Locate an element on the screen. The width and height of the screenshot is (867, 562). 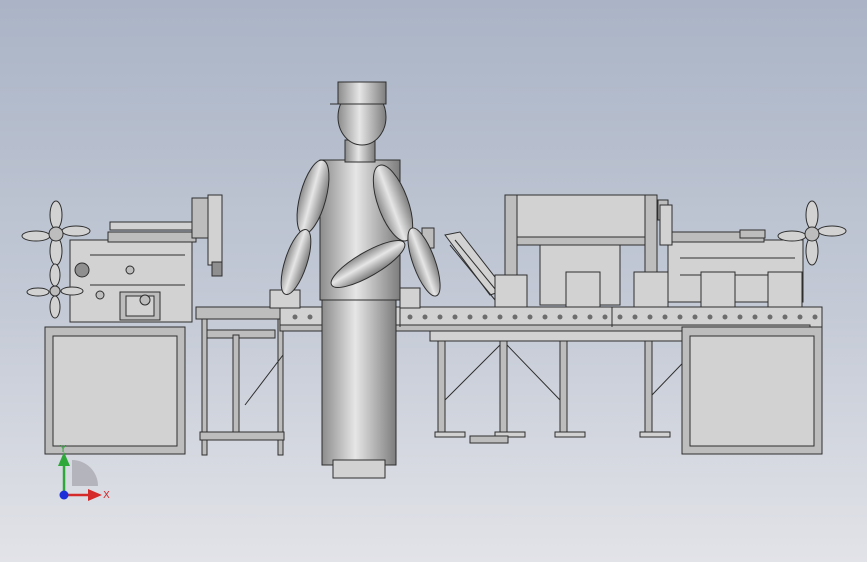
y-axis-label: Y is located at coordinates (63, 449).